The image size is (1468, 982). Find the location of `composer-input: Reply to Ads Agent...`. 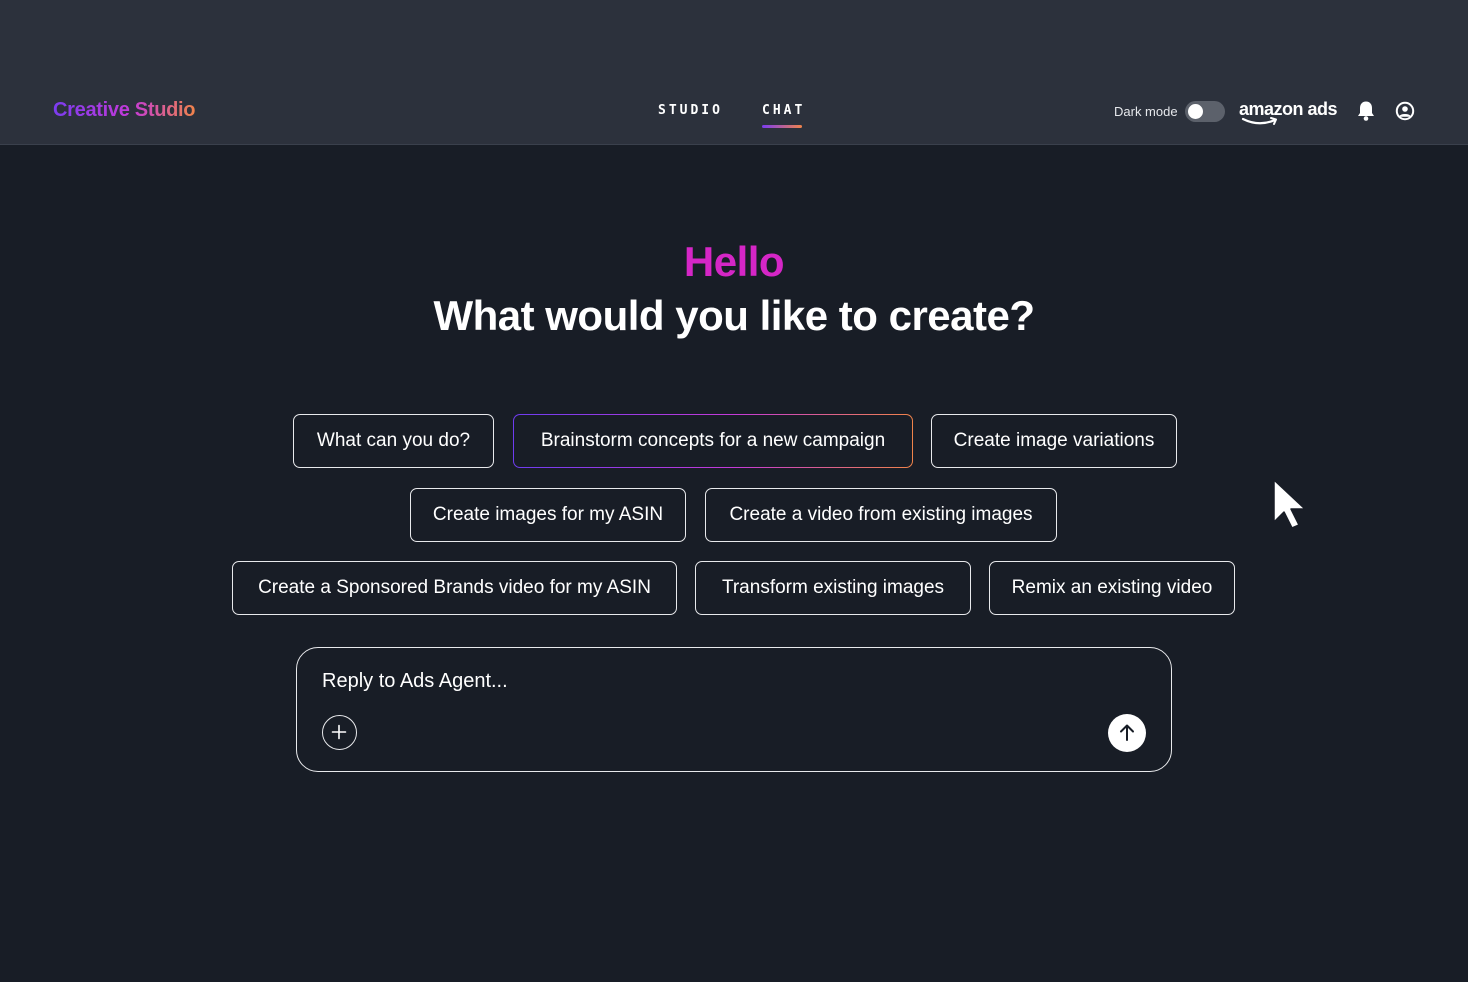

composer-input: Reply to Ads Agent... is located at coordinates (415, 681).